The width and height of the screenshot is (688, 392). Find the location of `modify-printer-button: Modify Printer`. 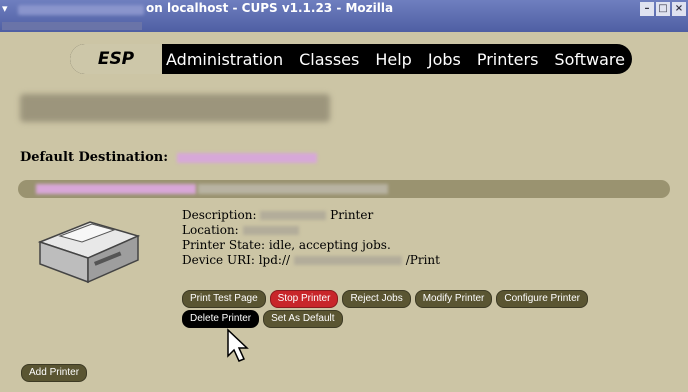

modify-printer-button: Modify Printer is located at coordinates (453, 299).